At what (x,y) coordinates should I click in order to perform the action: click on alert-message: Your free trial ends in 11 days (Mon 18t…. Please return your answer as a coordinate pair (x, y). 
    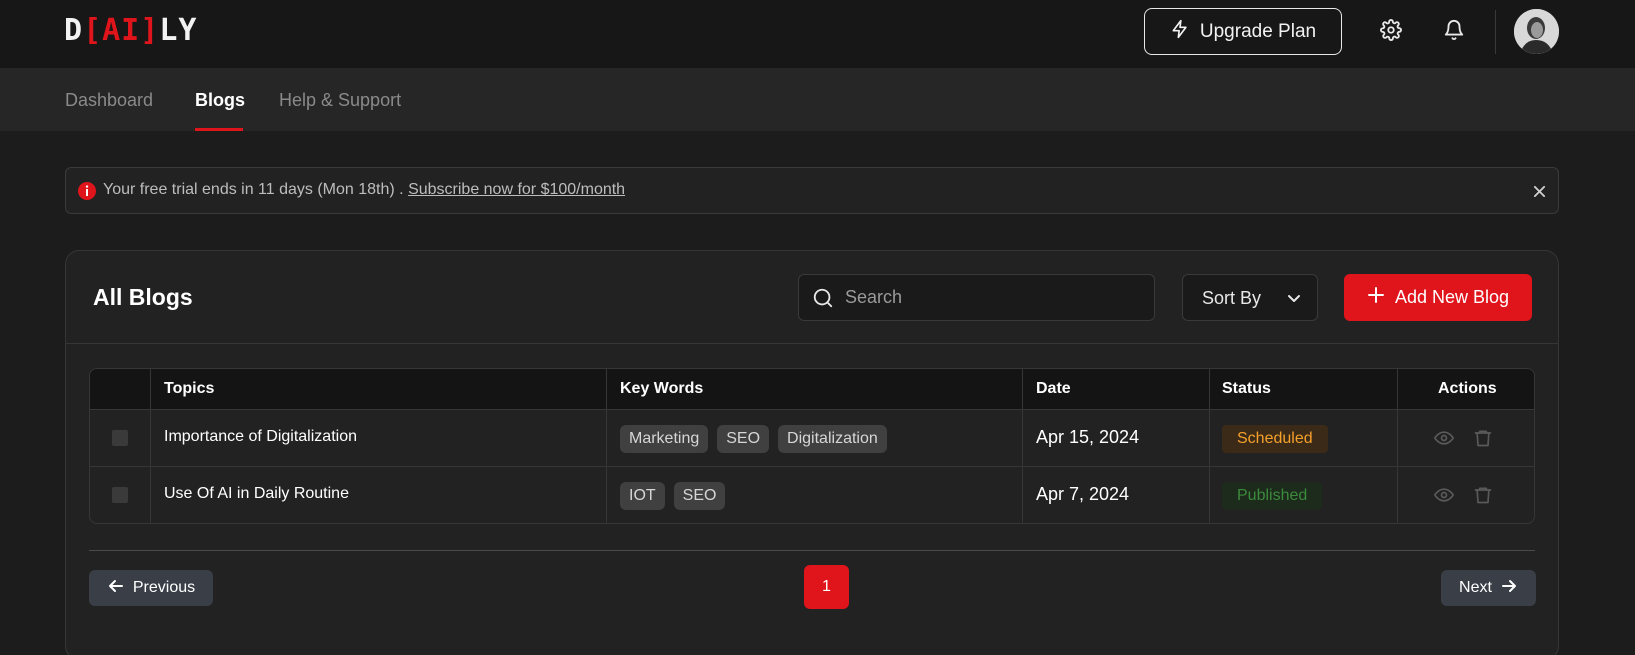
    Looking at the image, I should click on (253, 189).